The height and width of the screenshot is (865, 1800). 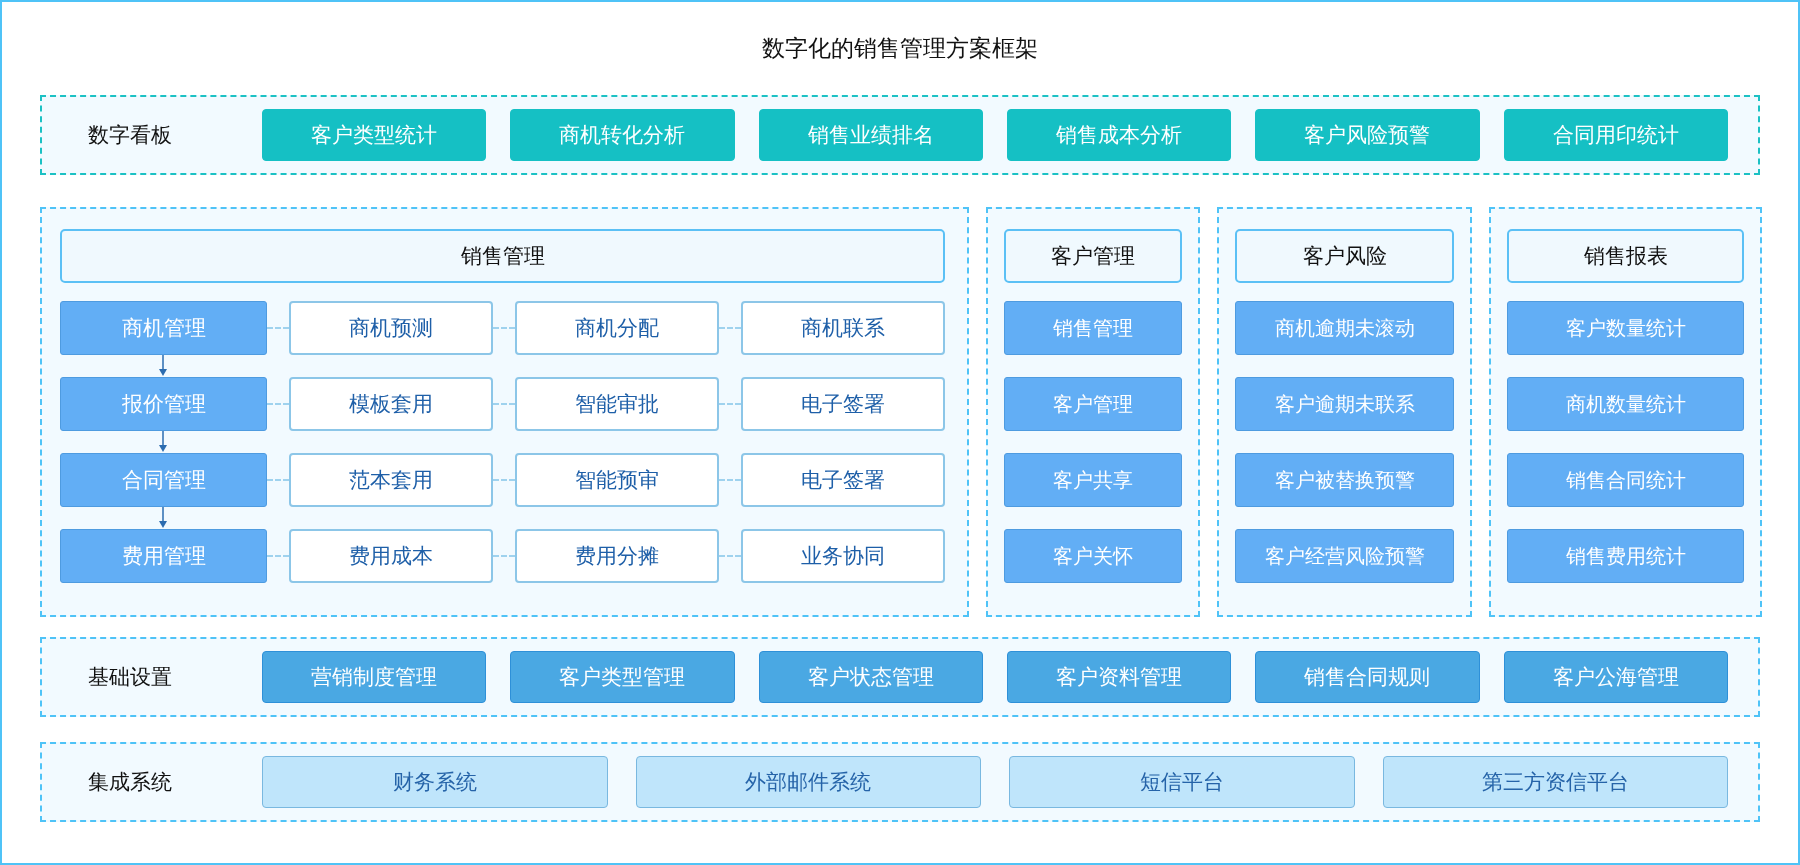 I want to click on task-box: 商机预测, so click(x=391, y=328).